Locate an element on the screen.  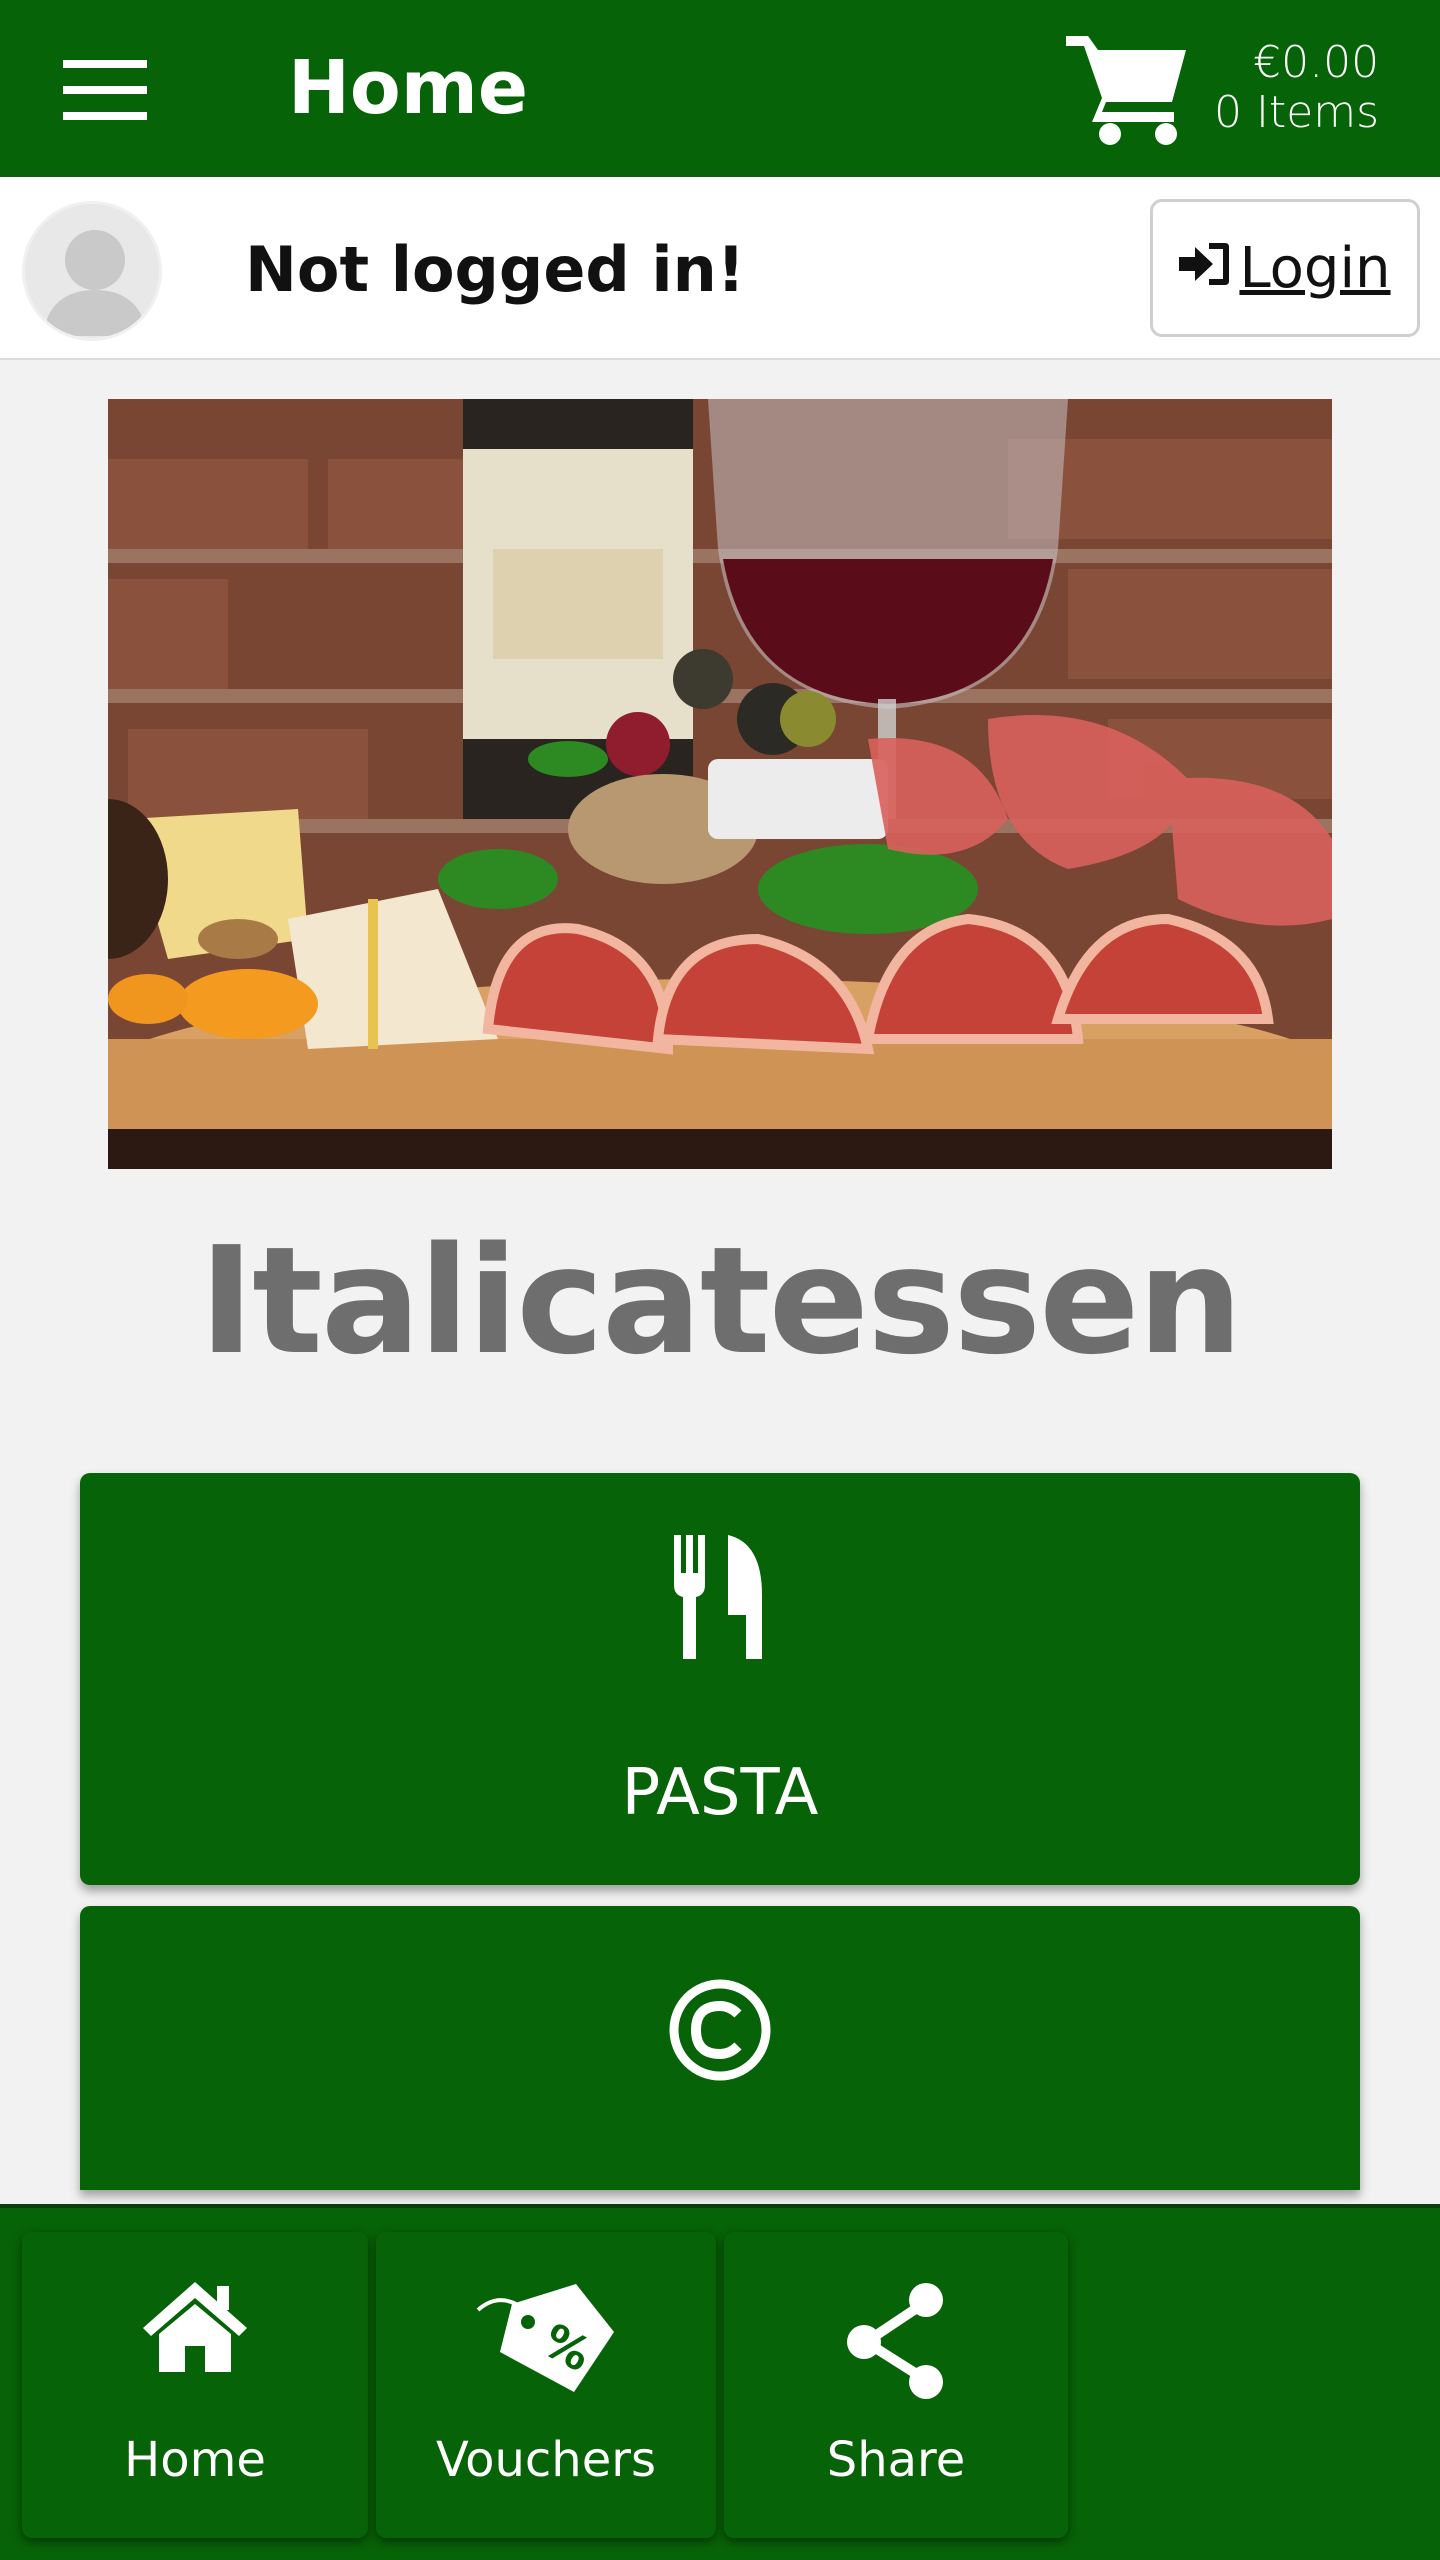
cutlery-icon is located at coordinates (720, 1597).